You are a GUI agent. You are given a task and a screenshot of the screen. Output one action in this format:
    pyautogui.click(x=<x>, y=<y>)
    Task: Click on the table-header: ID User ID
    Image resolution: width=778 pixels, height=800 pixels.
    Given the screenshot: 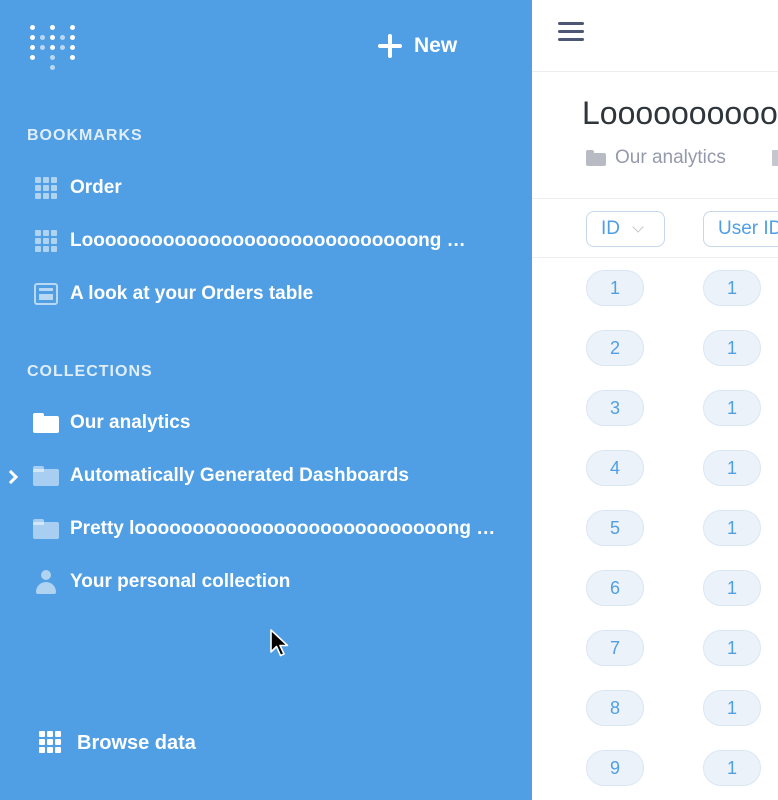 What is the action you would take?
    pyautogui.click(x=655, y=228)
    